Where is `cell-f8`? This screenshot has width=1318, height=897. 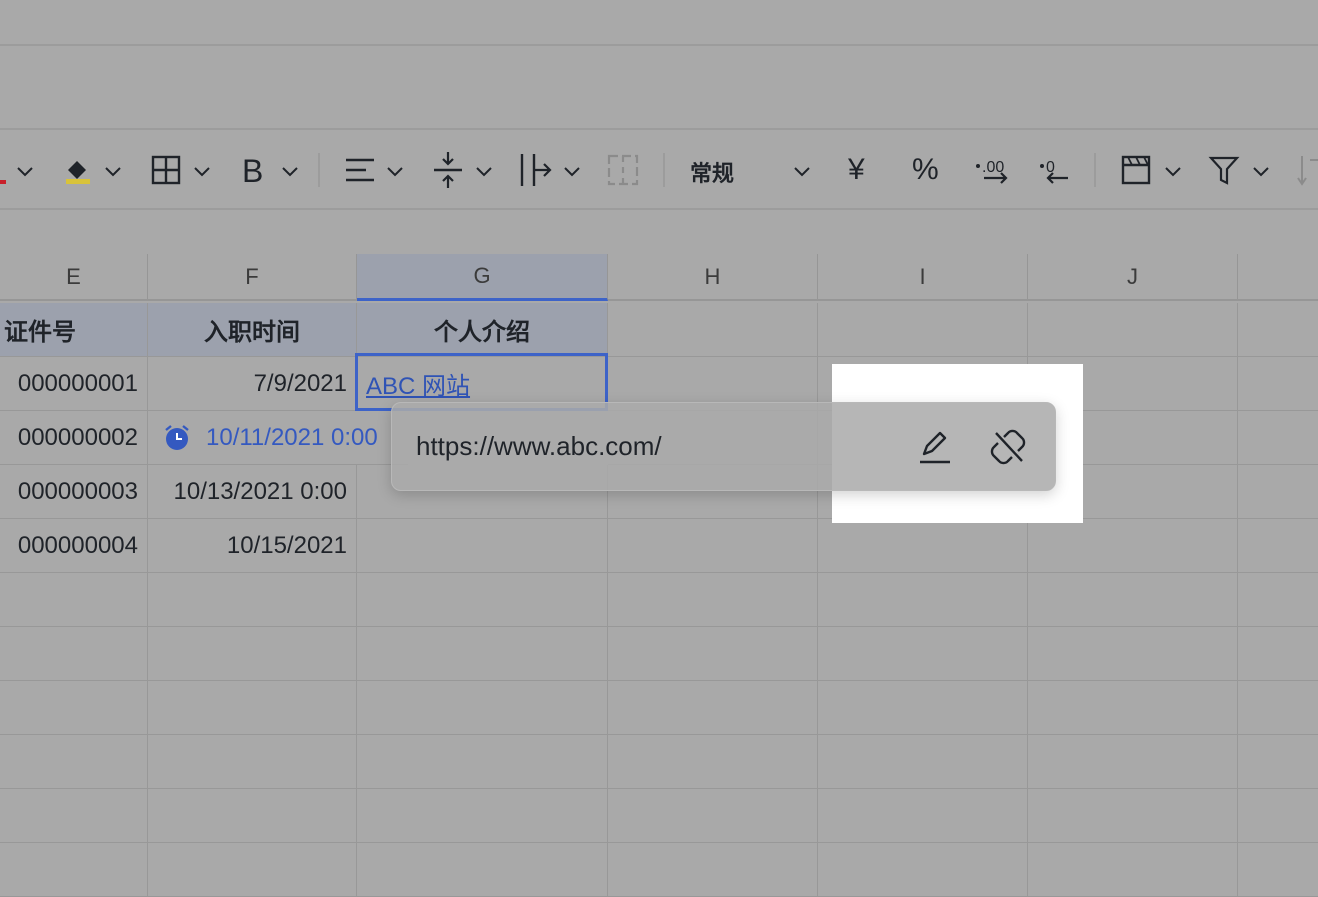
cell-f8 is located at coordinates (252, 708).